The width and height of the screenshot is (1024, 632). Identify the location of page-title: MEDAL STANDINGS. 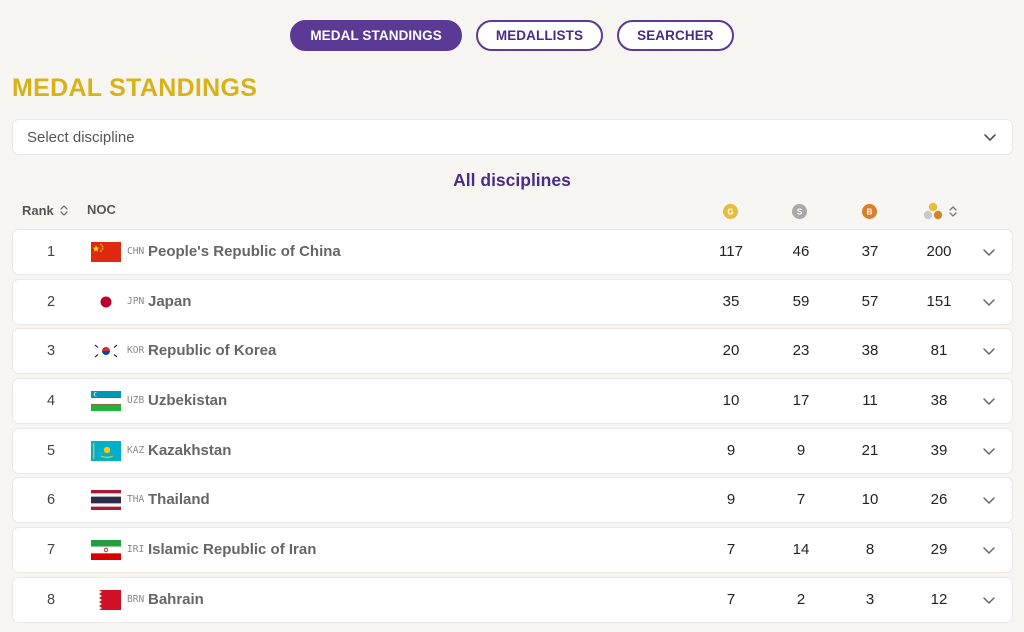
(135, 88).